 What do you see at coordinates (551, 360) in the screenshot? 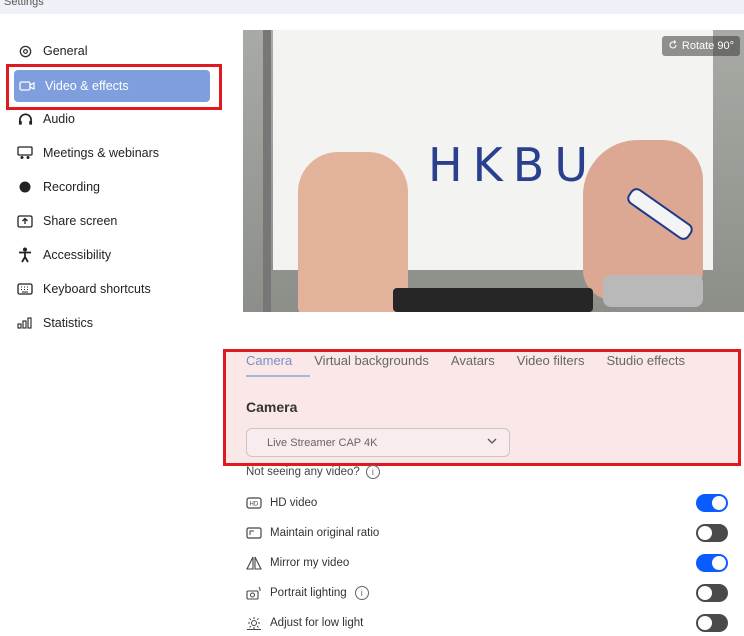
I see `tab-video-filters: Video filters` at bounding box center [551, 360].